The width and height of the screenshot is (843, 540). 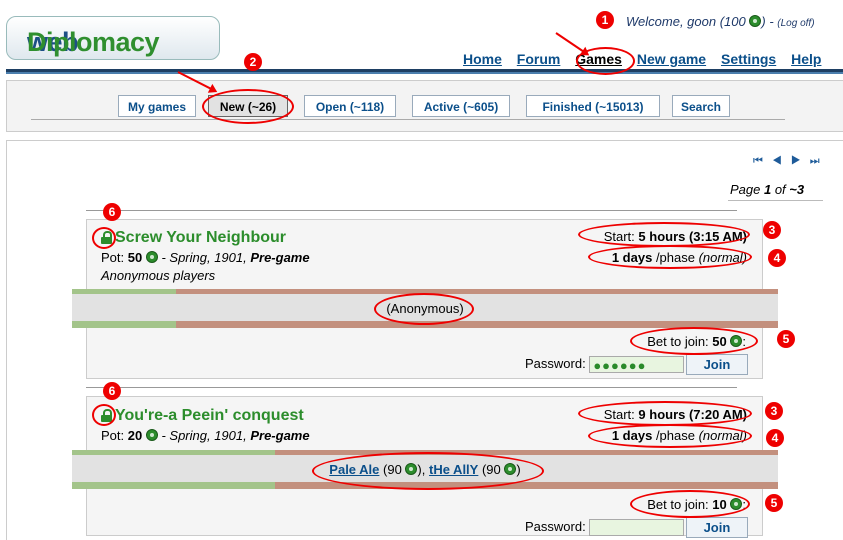 What do you see at coordinates (158, 275) in the screenshot?
I see `anonymous-note: Anonymous players` at bounding box center [158, 275].